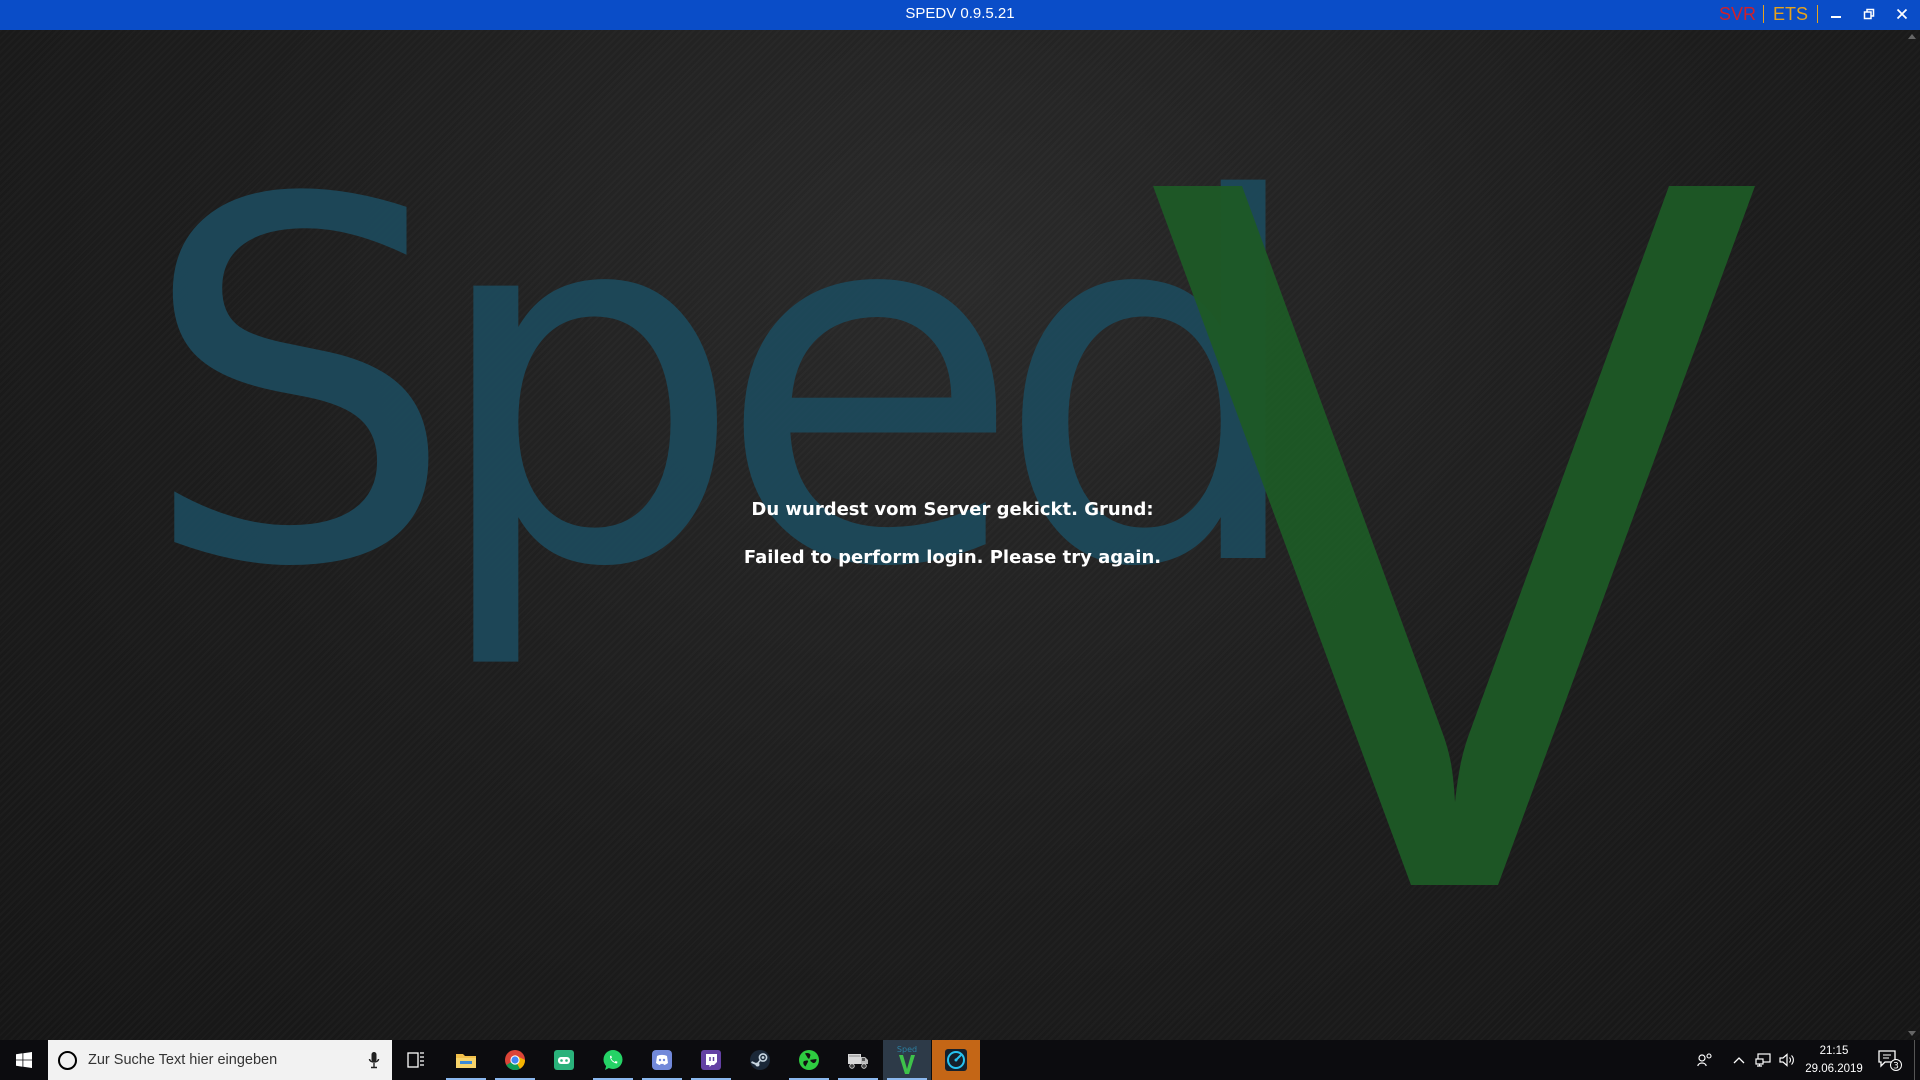 The width and height of the screenshot is (1920, 1080). I want to click on steam-icon, so click(760, 1060).